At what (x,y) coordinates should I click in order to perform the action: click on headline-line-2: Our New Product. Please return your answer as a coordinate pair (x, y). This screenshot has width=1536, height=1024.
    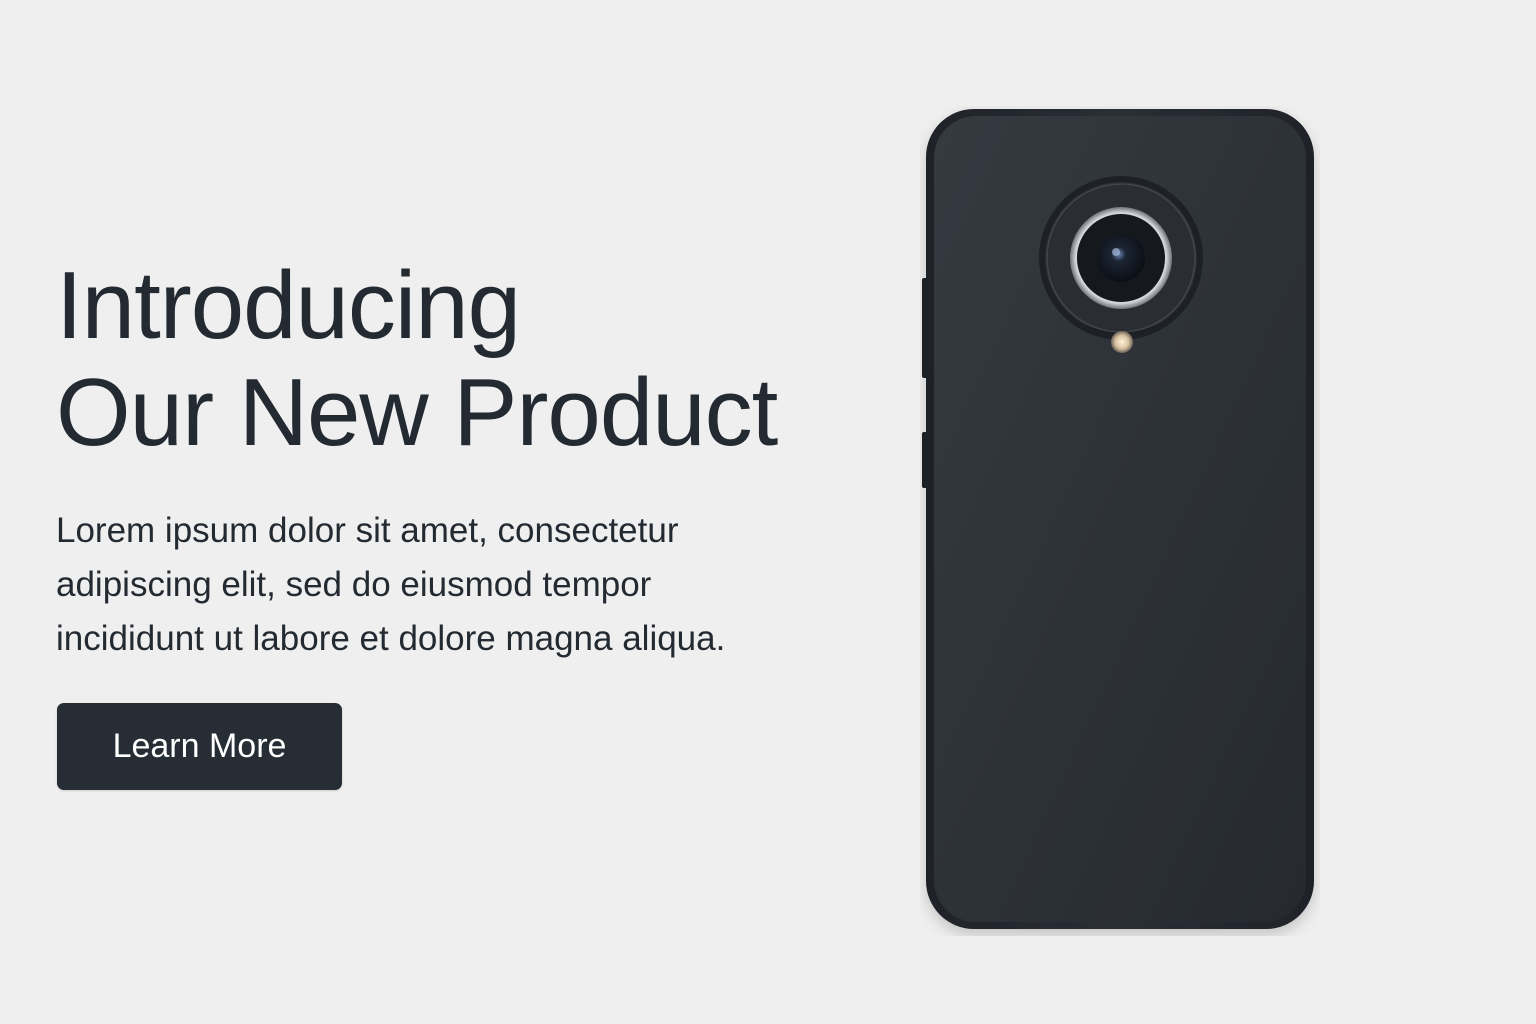
    Looking at the image, I should click on (417, 412).